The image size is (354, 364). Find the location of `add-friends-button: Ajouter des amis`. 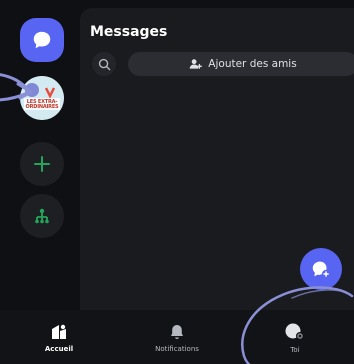

add-friends-button: Ajouter des amis is located at coordinates (241, 64).